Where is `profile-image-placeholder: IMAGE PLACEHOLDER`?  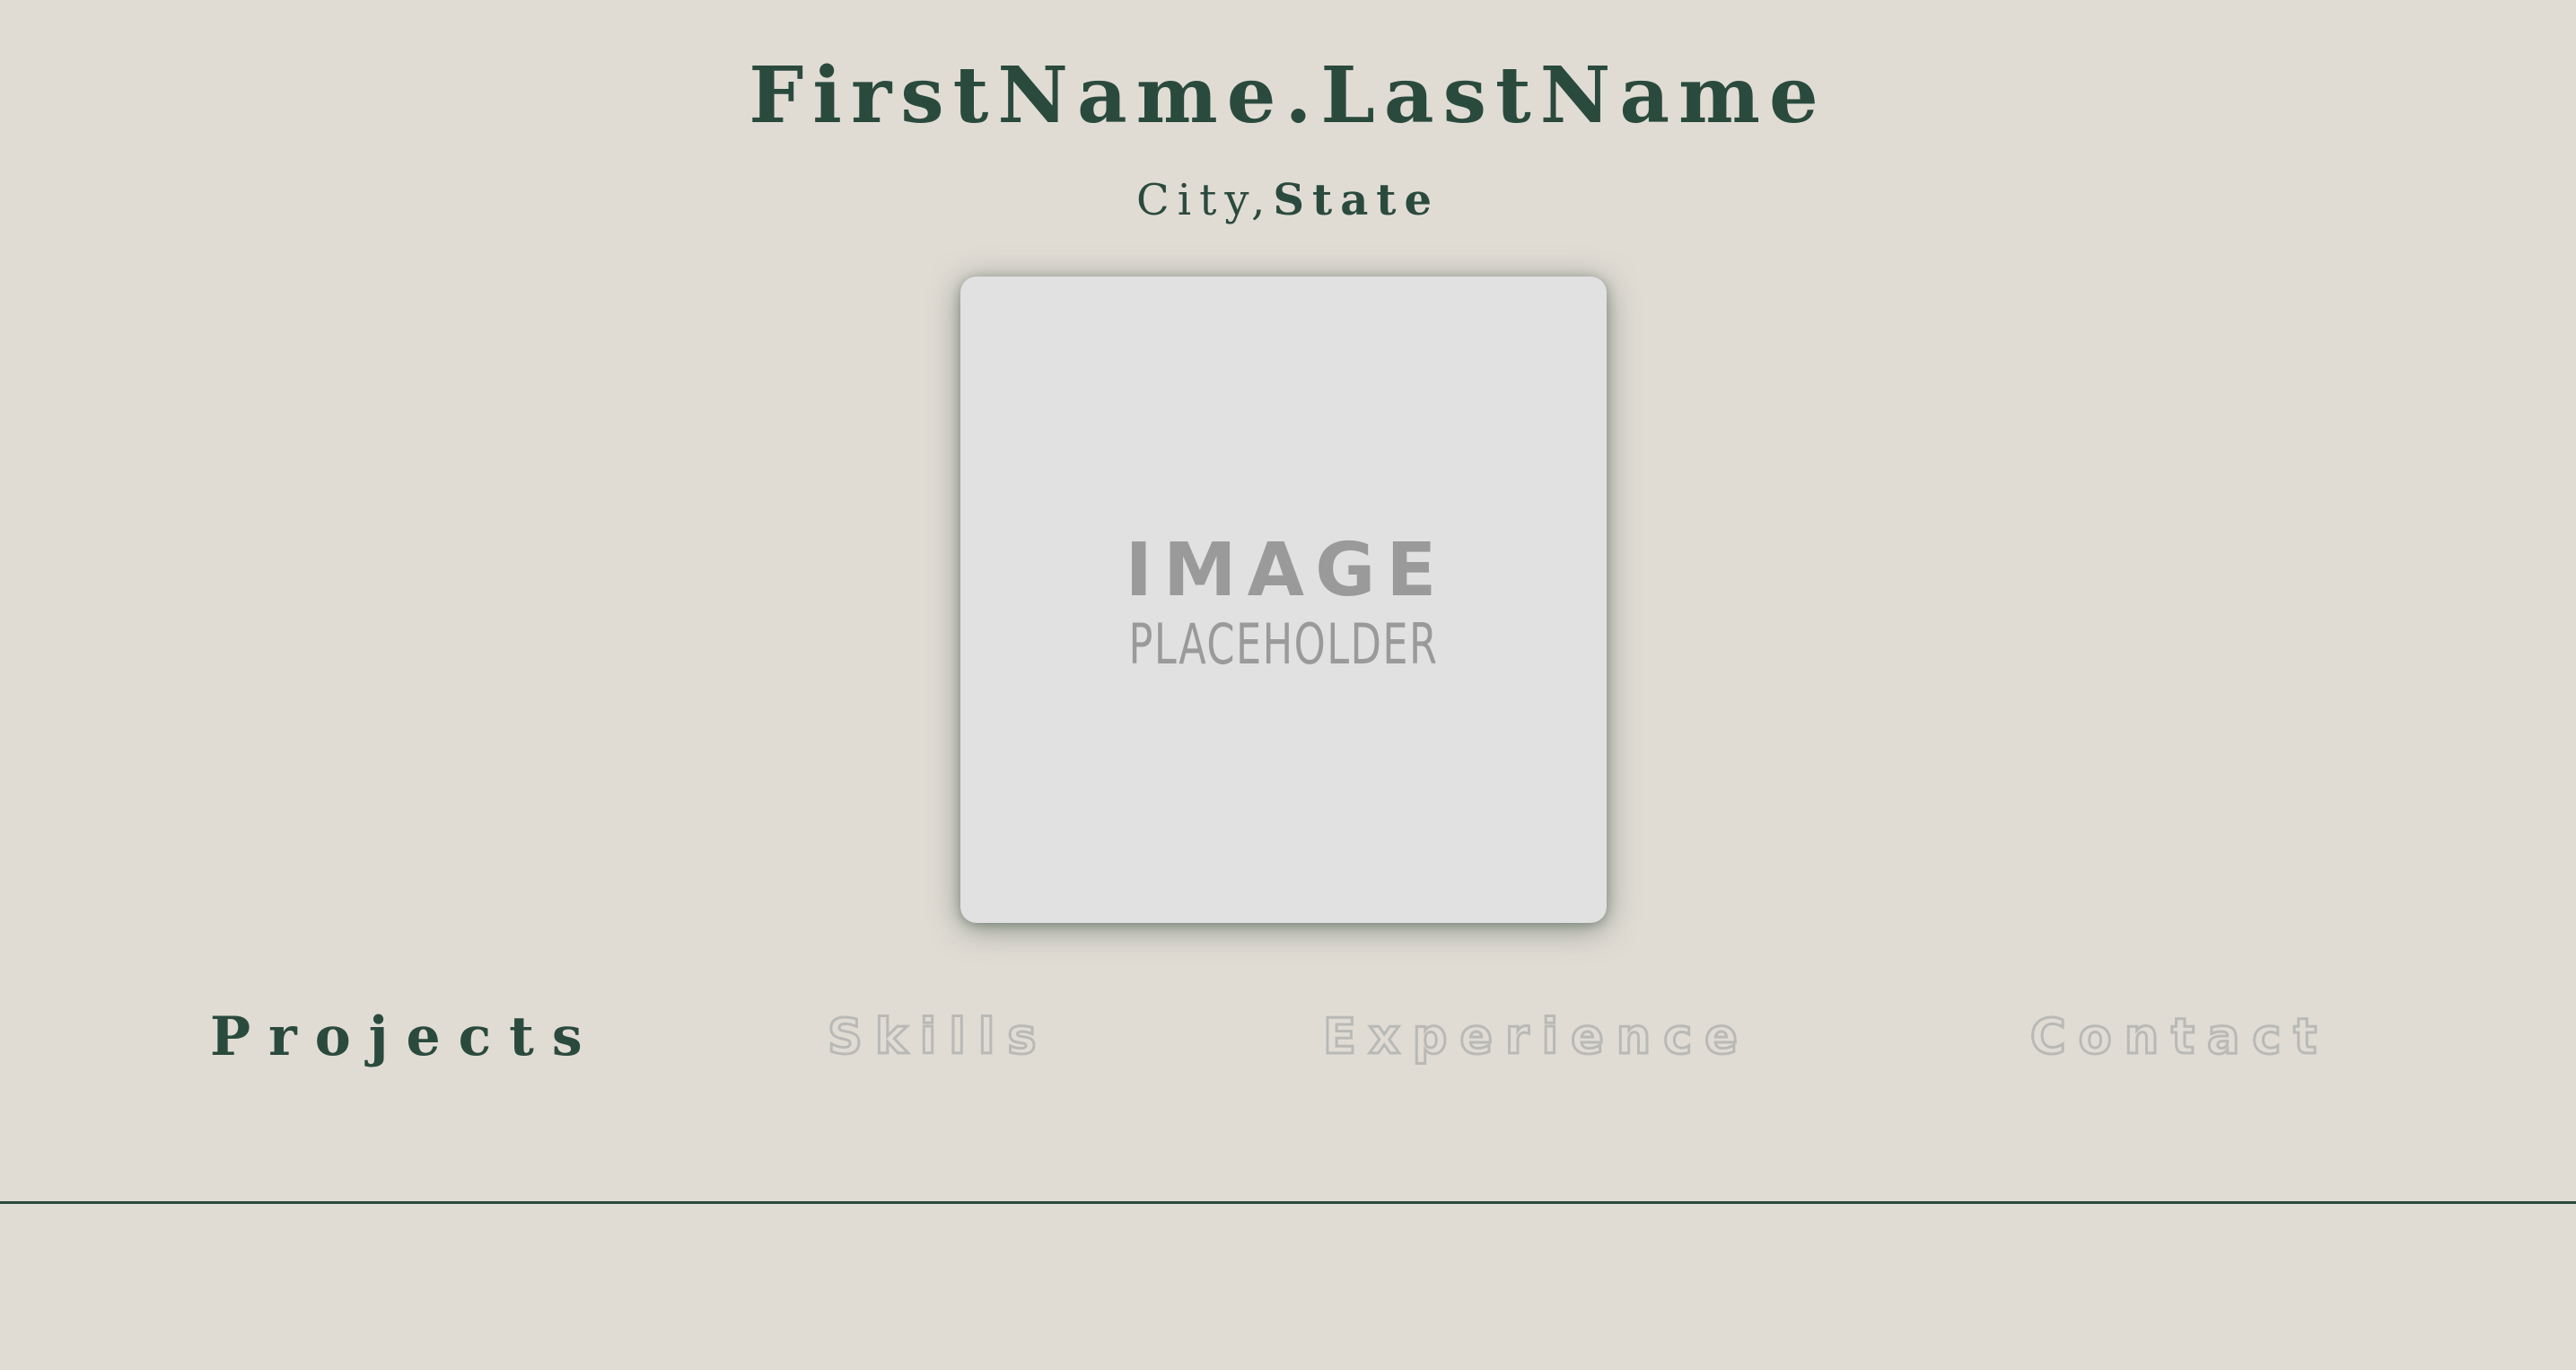 profile-image-placeholder: IMAGE PLACEHOLDER is located at coordinates (1283, 600).